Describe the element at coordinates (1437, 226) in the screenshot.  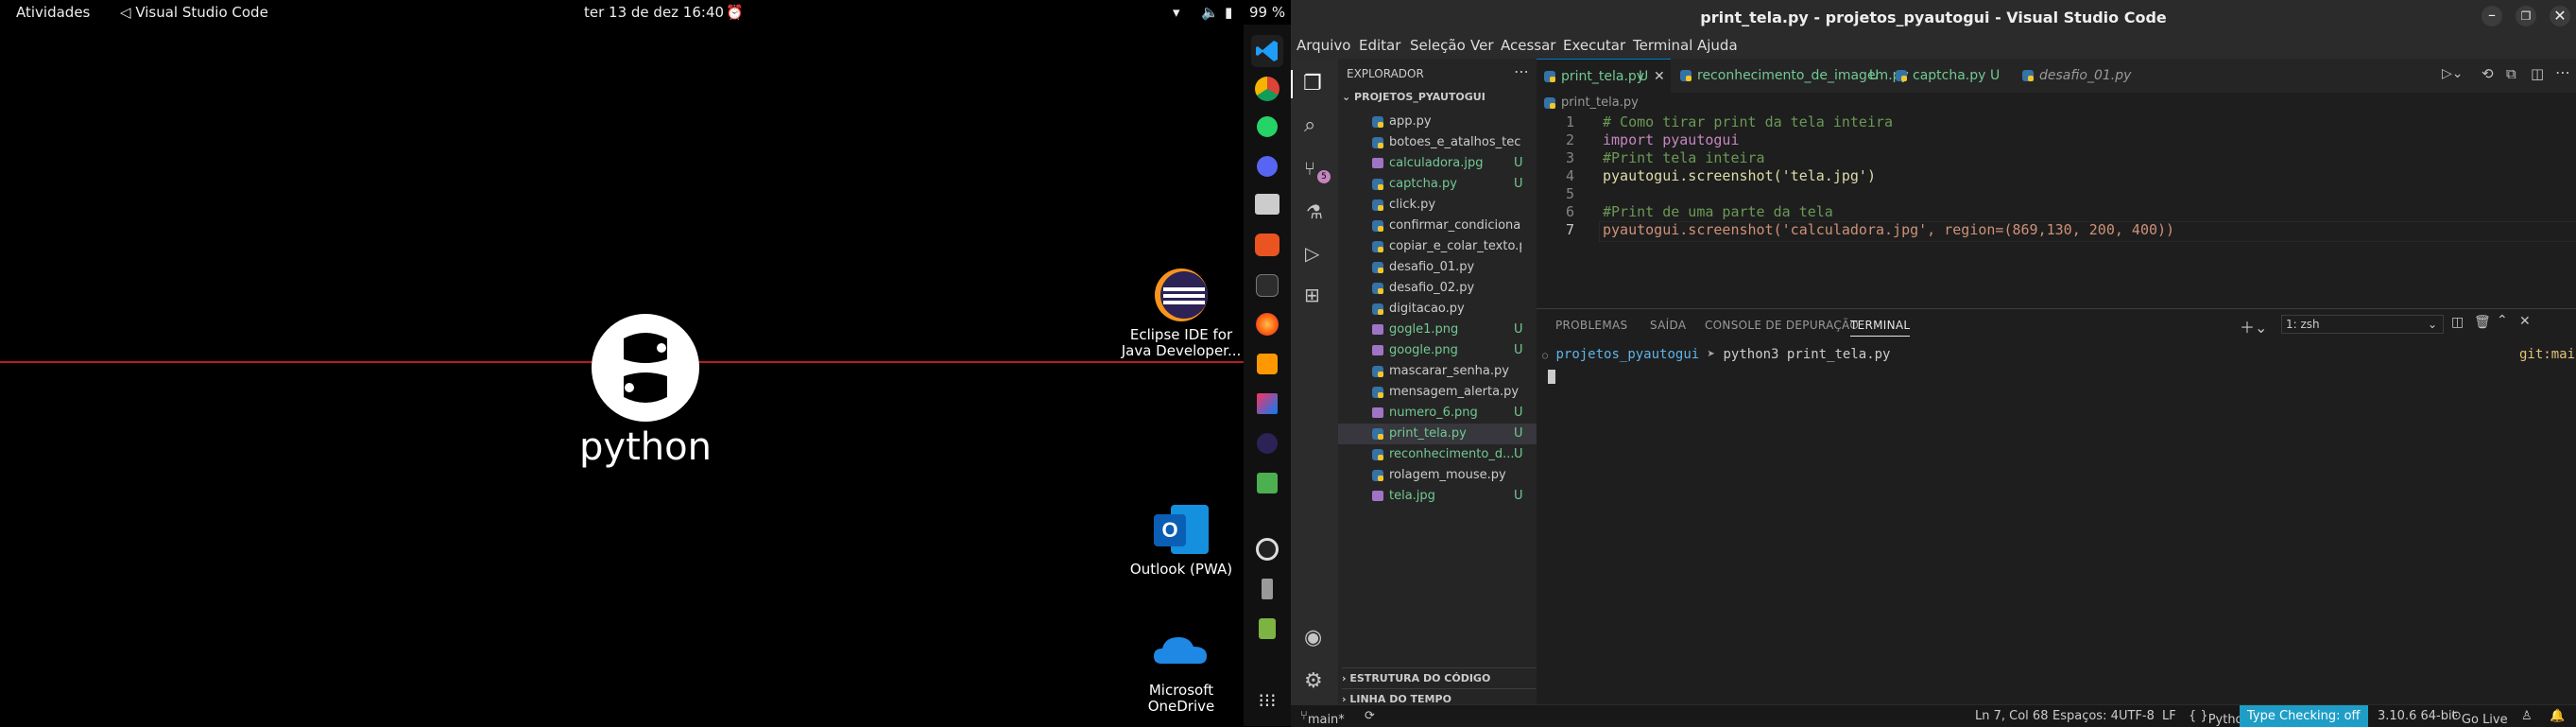
I see `file-tree-item: confirmar_condicional.py` at that location.